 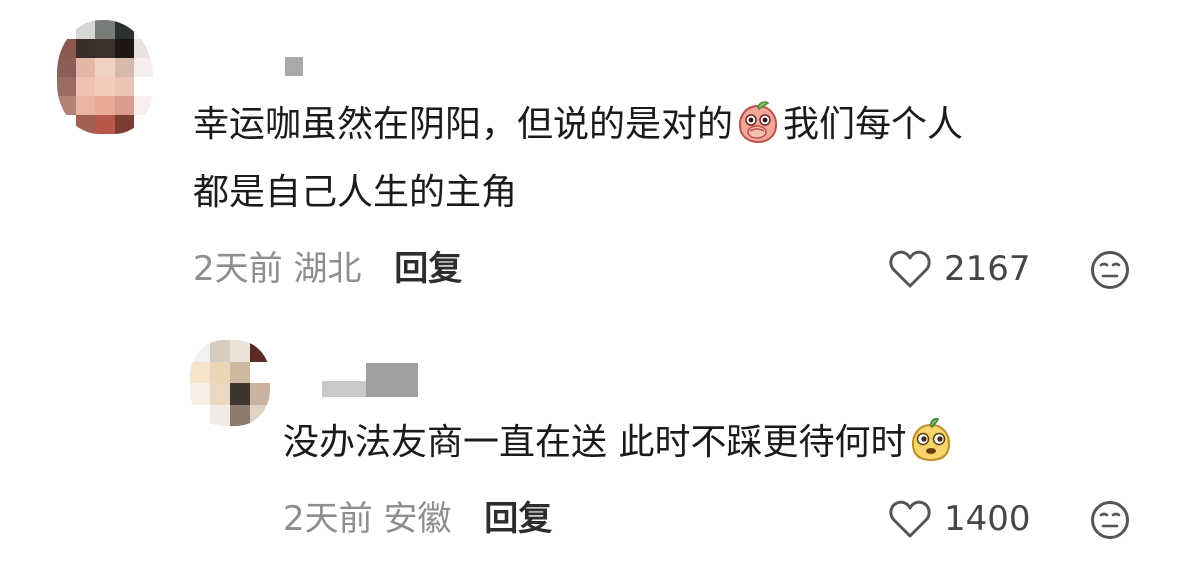 I want to click on comment-text-segment: 都是自己人生的主角, so click(x=355, y=192).